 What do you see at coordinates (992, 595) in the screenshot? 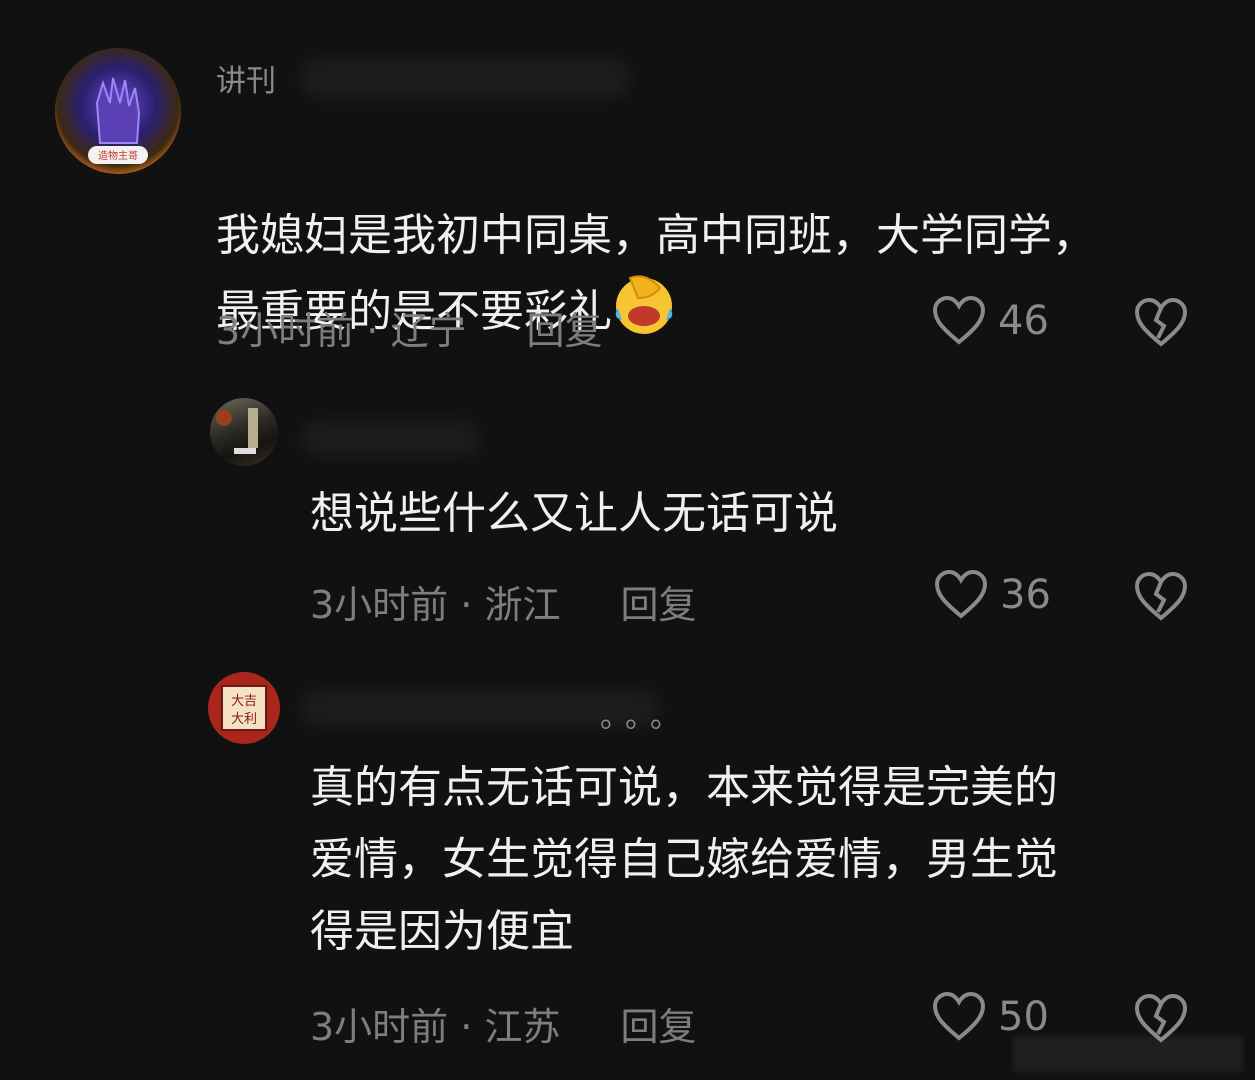
I see `like-button: 36` at bounding box center [992, 595].